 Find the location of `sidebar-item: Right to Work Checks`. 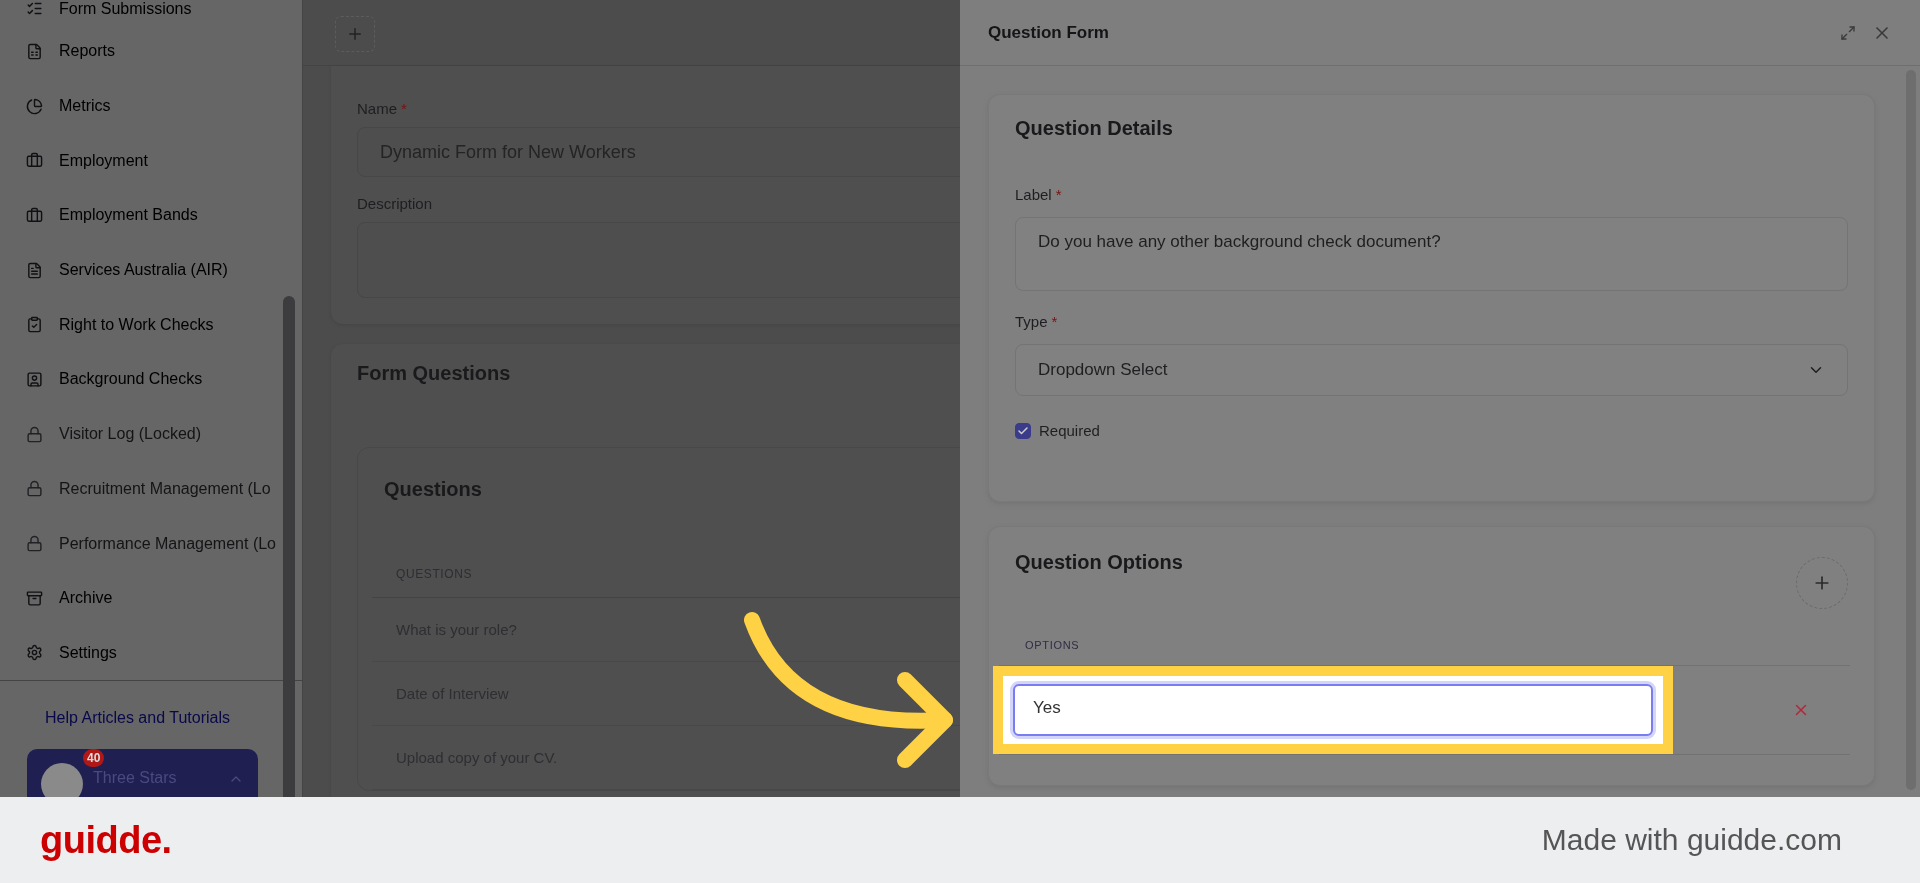

sidebar-item: Right to Work Checks is located at coordinates (151, 325).